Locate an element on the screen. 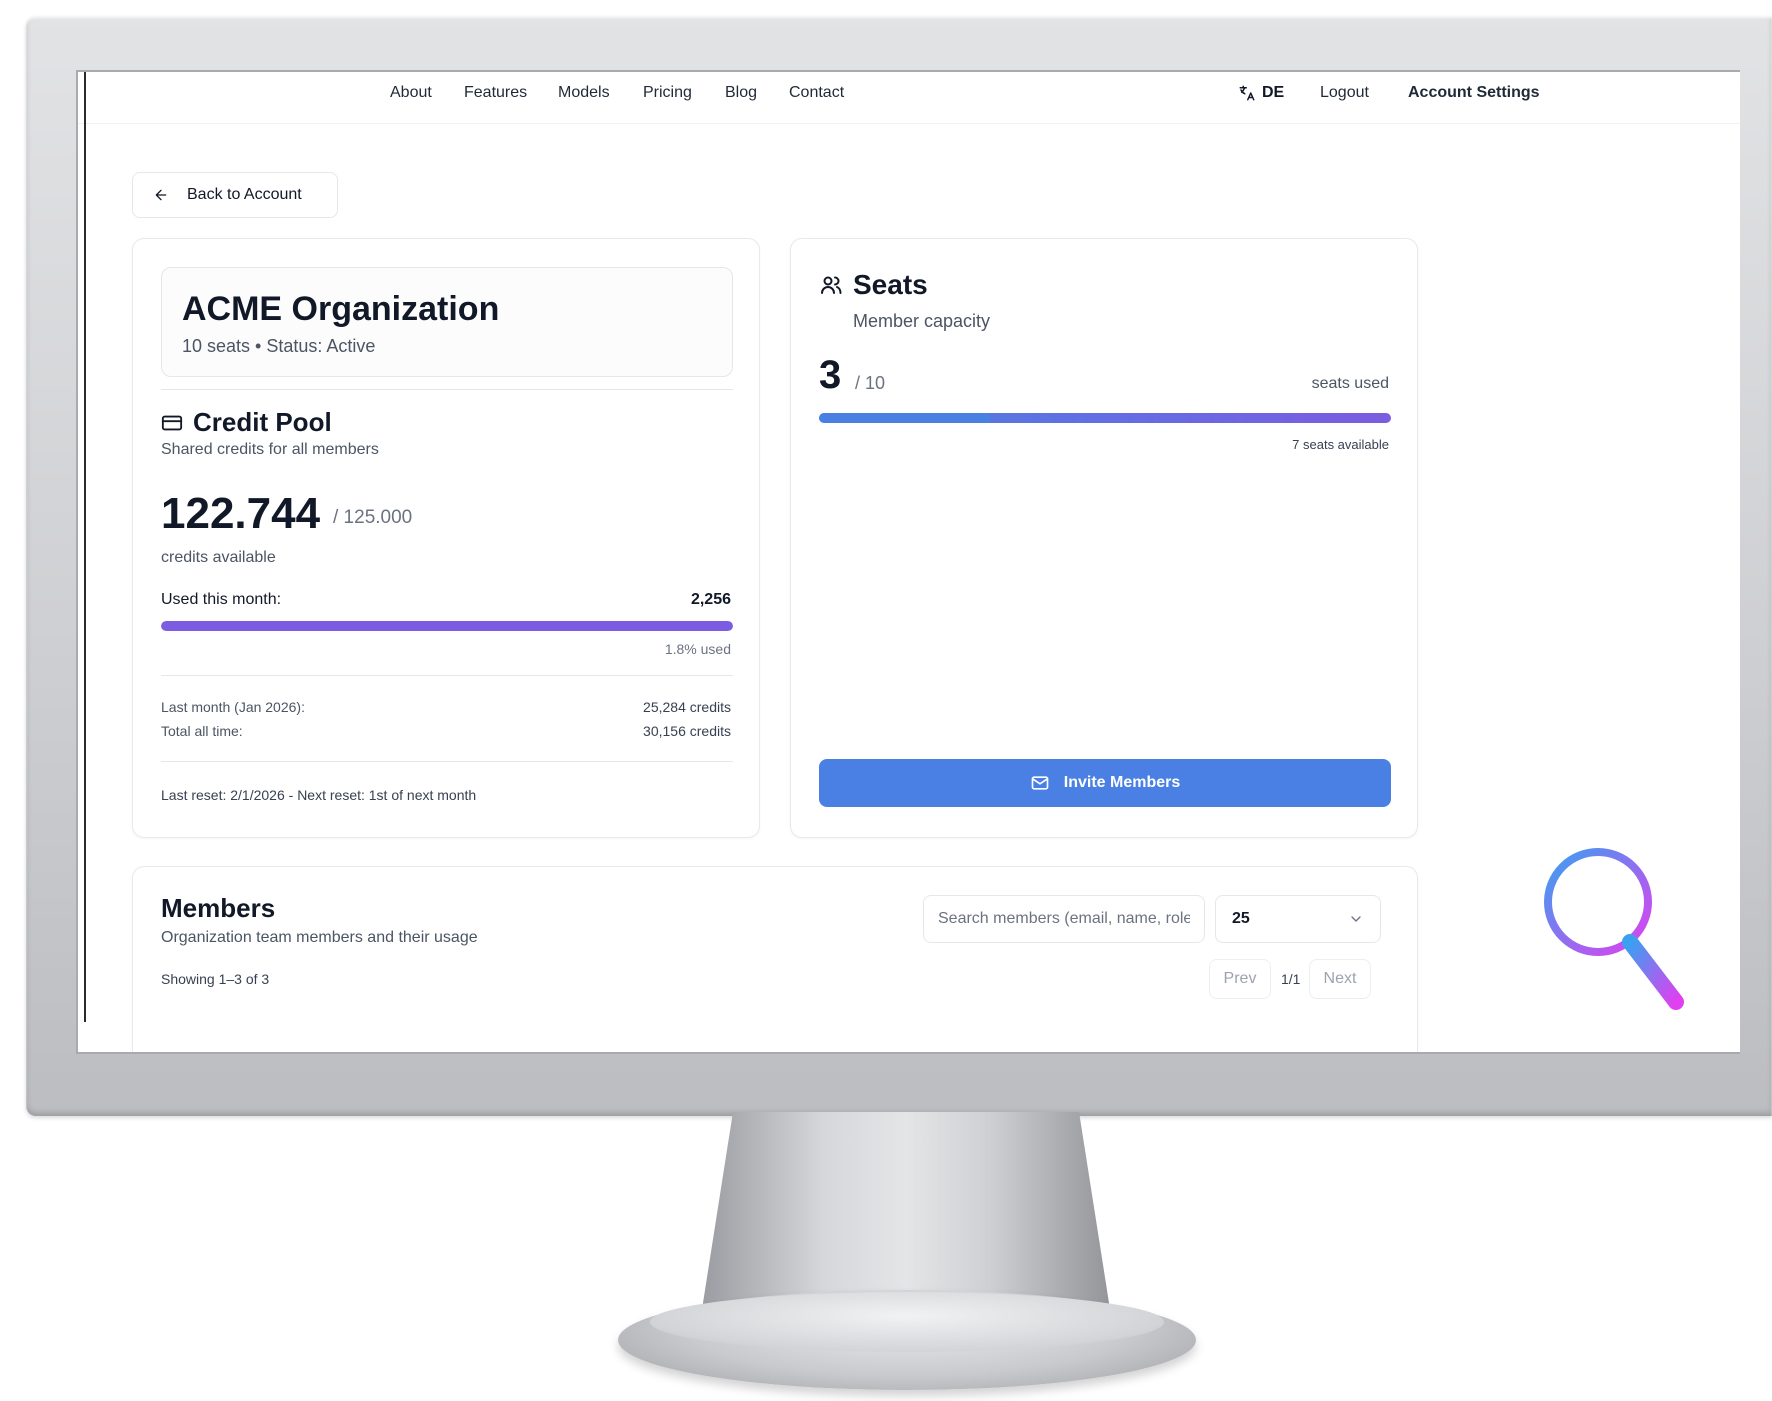 The height and width of the screenshot is (1401, 1772). back-to-account-button: Back to Account is located at coordinates (235, 195).